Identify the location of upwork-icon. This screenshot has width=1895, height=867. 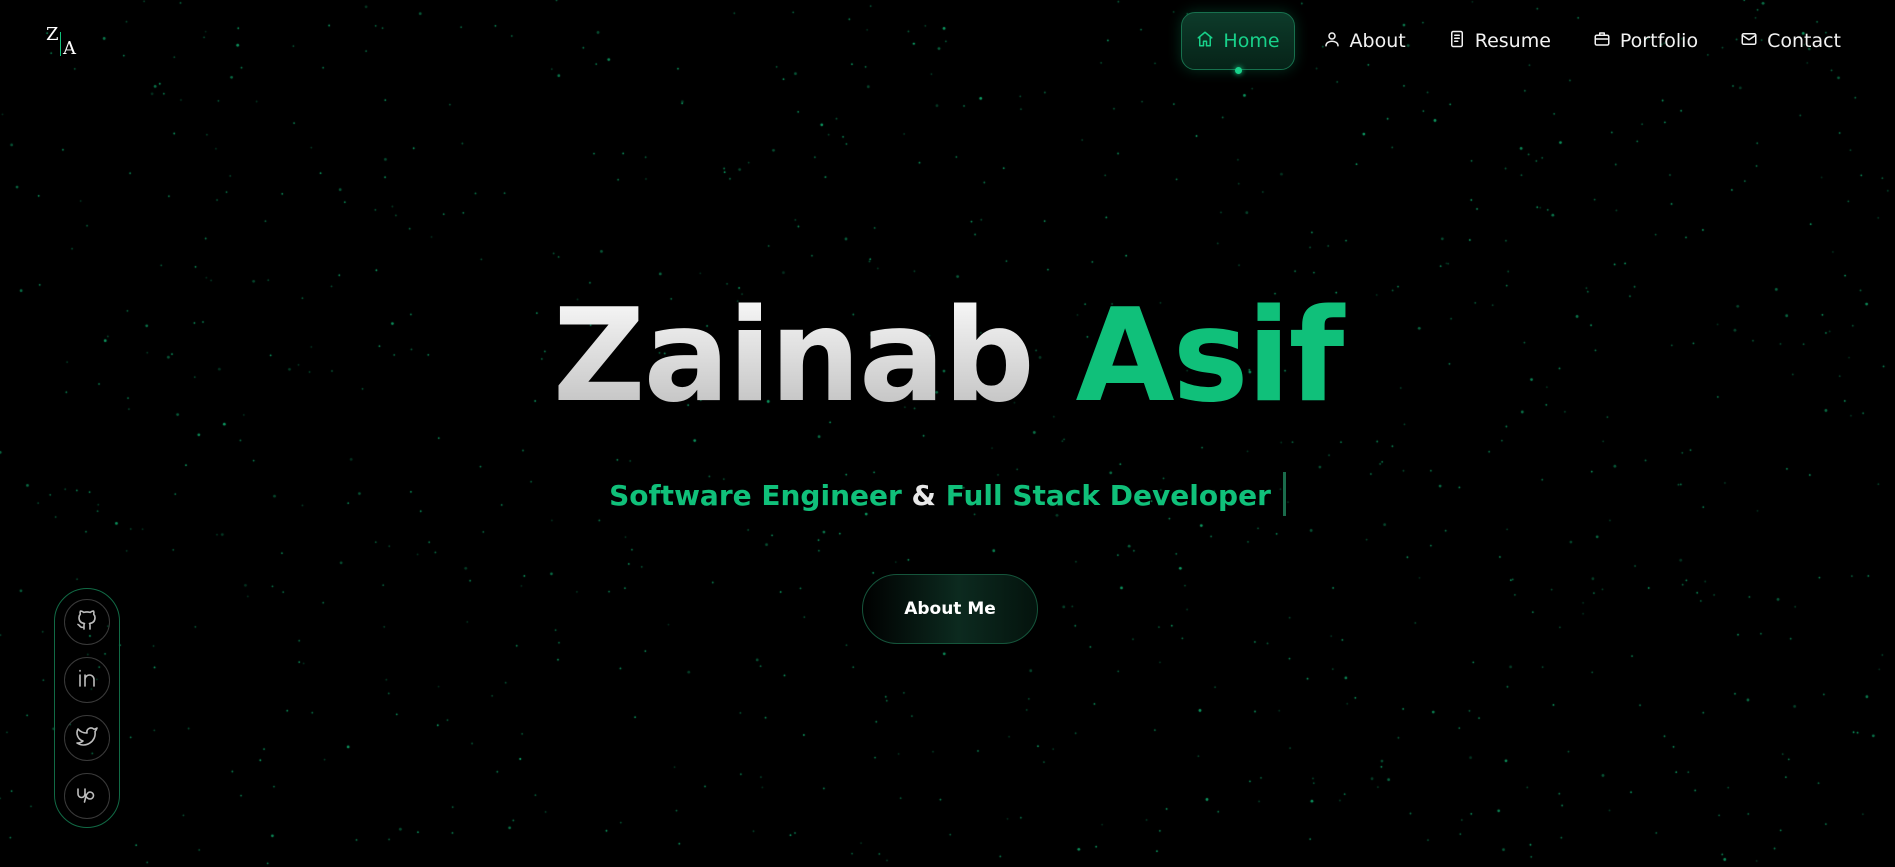
(87, 796).